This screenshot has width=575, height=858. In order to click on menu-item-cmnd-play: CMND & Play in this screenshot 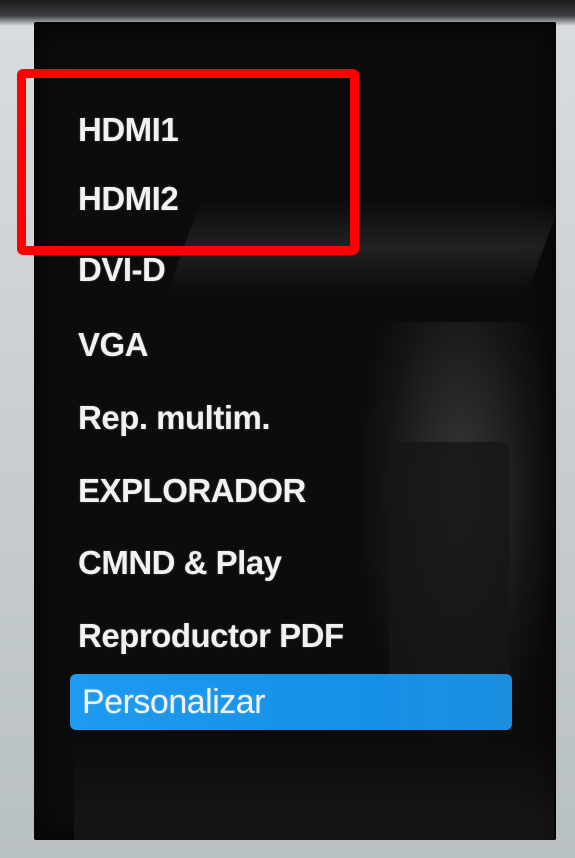, I will do `click(288, 563)`.